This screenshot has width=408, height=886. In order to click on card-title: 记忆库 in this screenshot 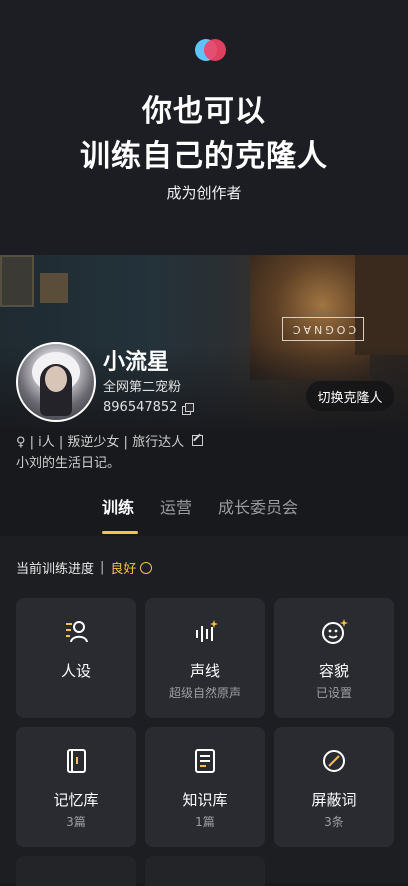, I will do `click(76, 800)`.